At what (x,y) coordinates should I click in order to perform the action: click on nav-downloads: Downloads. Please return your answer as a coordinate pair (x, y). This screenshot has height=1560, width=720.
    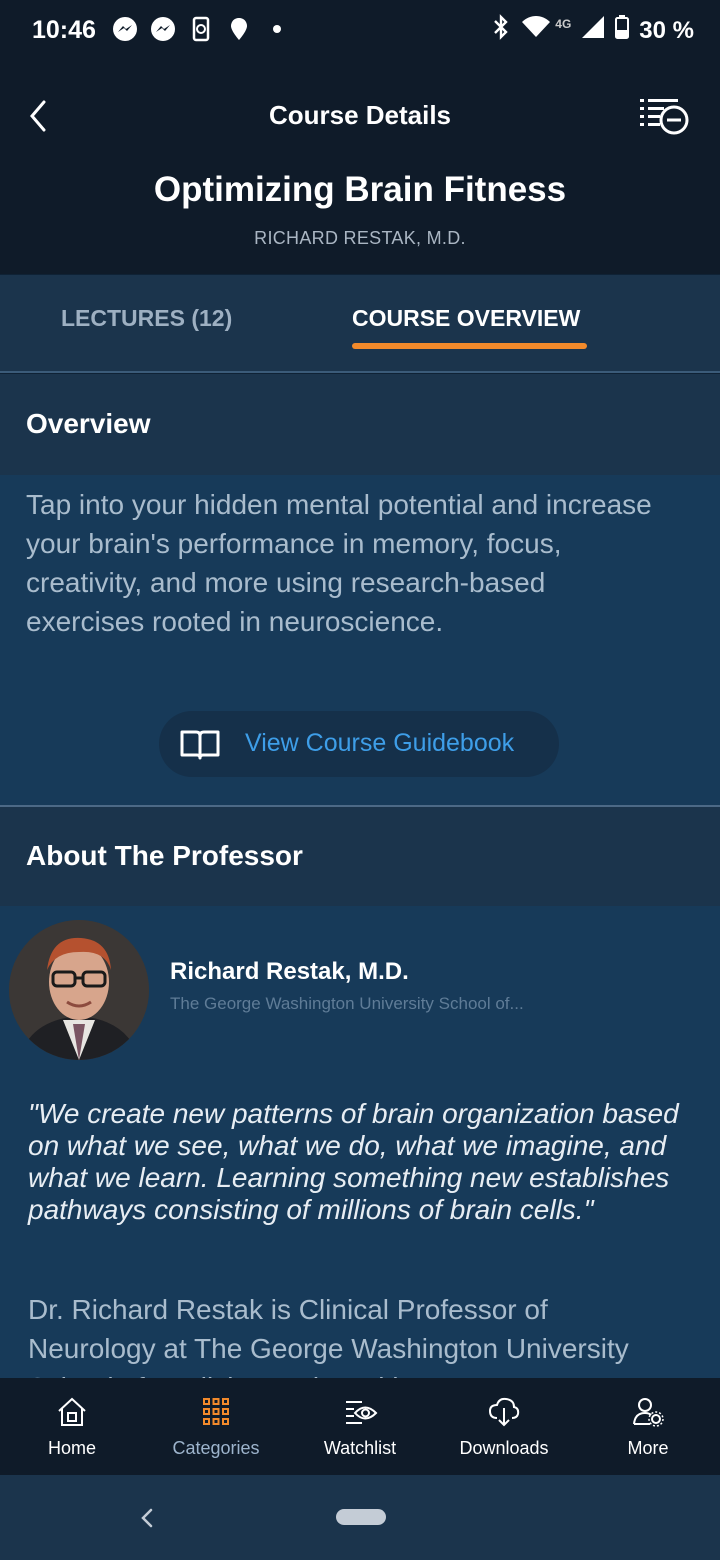
    Looking at the image, I should click on (504, 1426).